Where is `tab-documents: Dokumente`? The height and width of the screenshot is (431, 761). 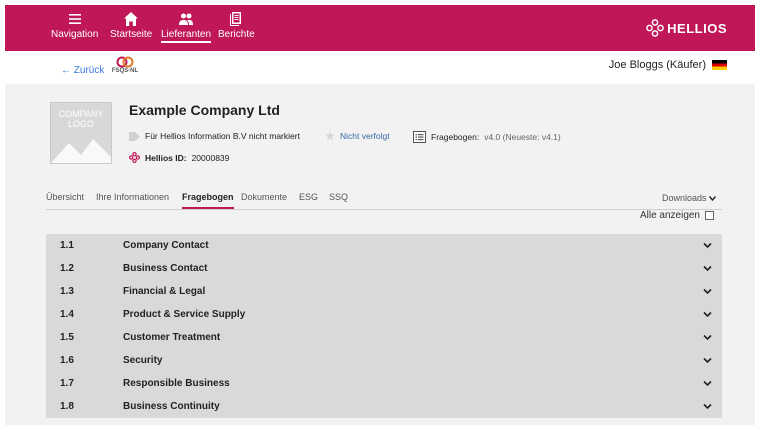 tab-documents: Dokumente is located at coordinates (264, 197).